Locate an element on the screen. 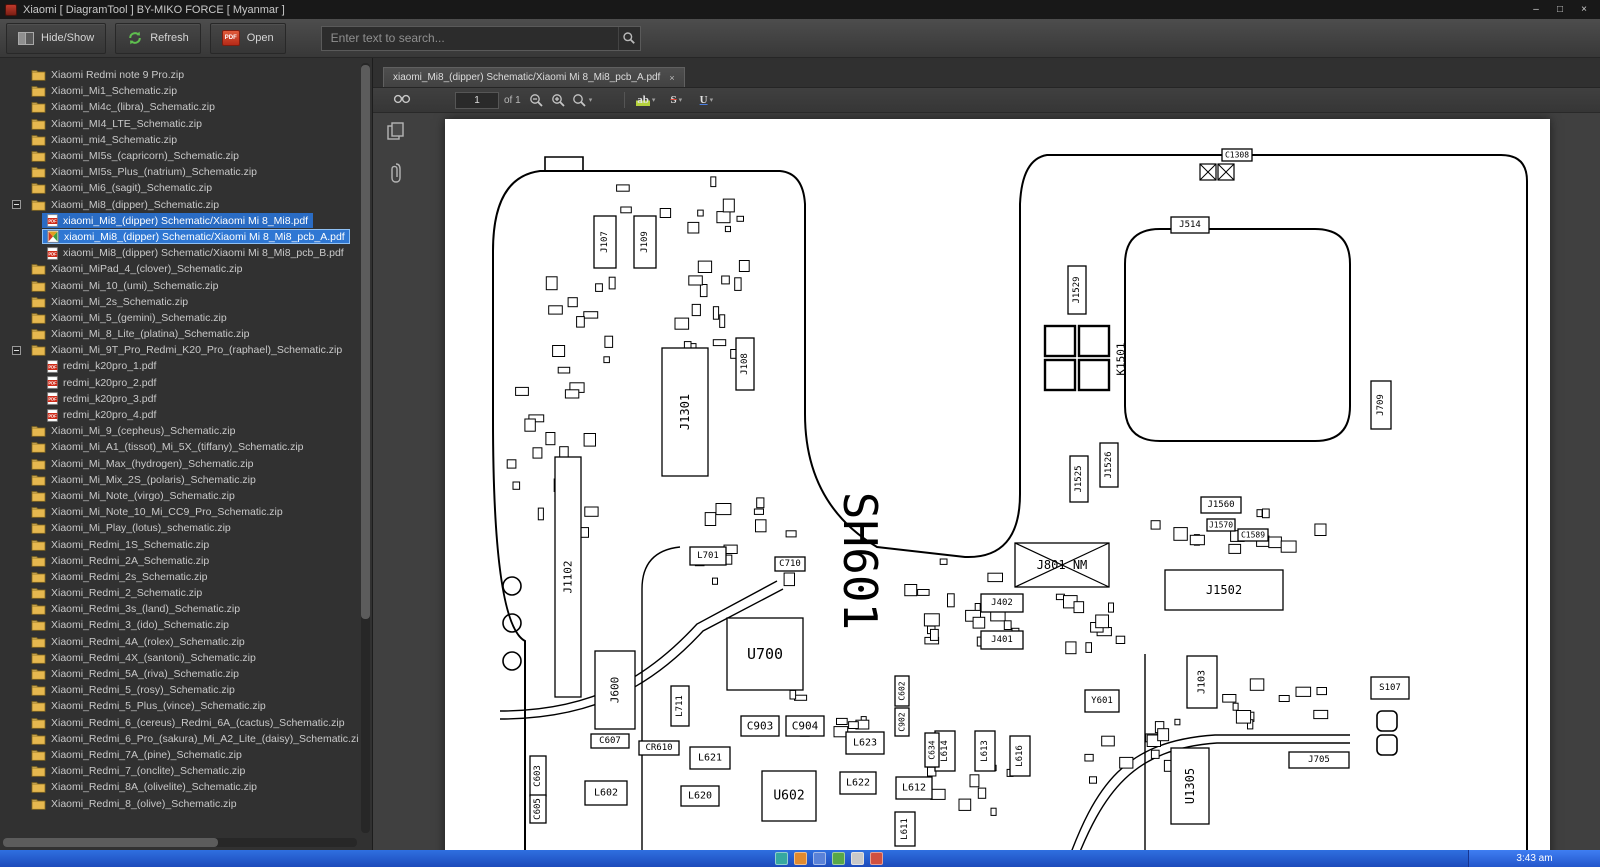  open-button: PDF Open is located at coordinates (247, 38).